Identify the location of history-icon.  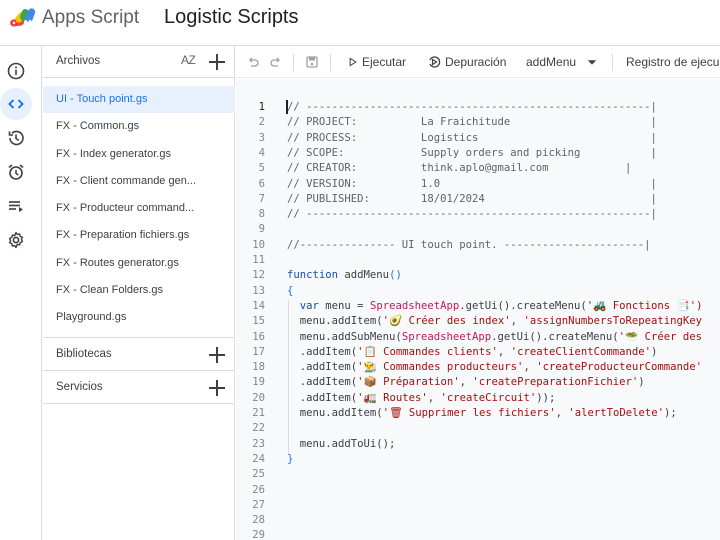
(16, 138).